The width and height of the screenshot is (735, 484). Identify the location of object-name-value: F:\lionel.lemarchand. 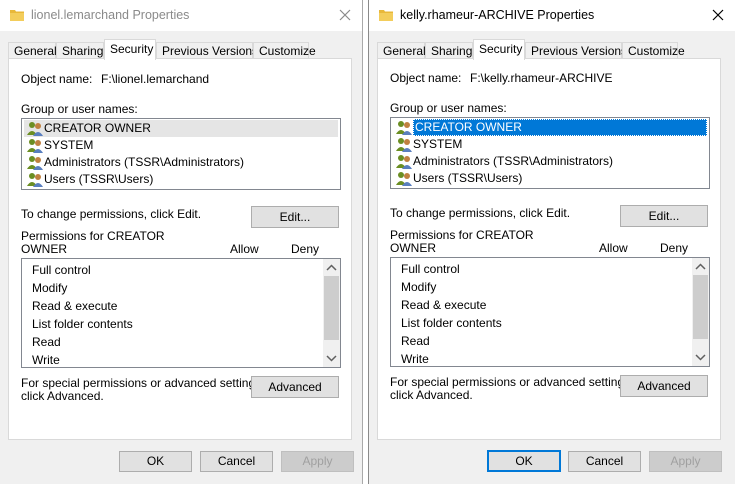
(155, 79).